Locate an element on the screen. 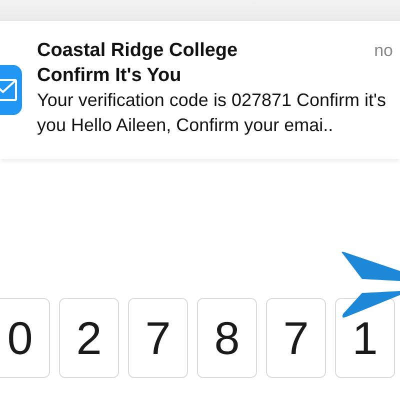 This screenshot has width=400, height=400. code-digit: 8 is located at coordinates (227, 338).